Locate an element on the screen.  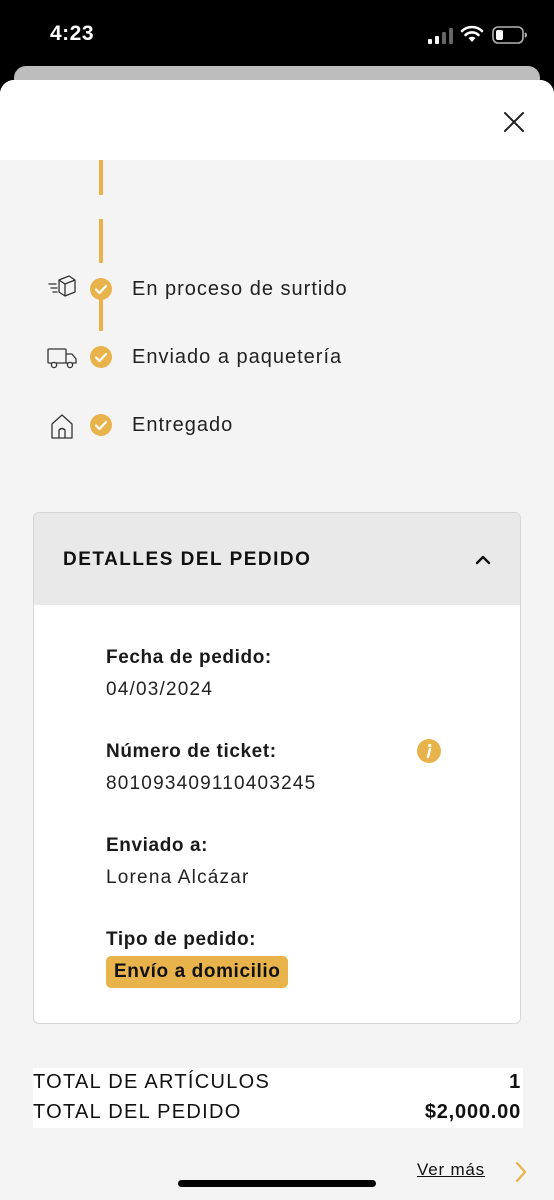
order-details-title: DETALLES DEL PEDIDO is located at coordinates (187, 559).